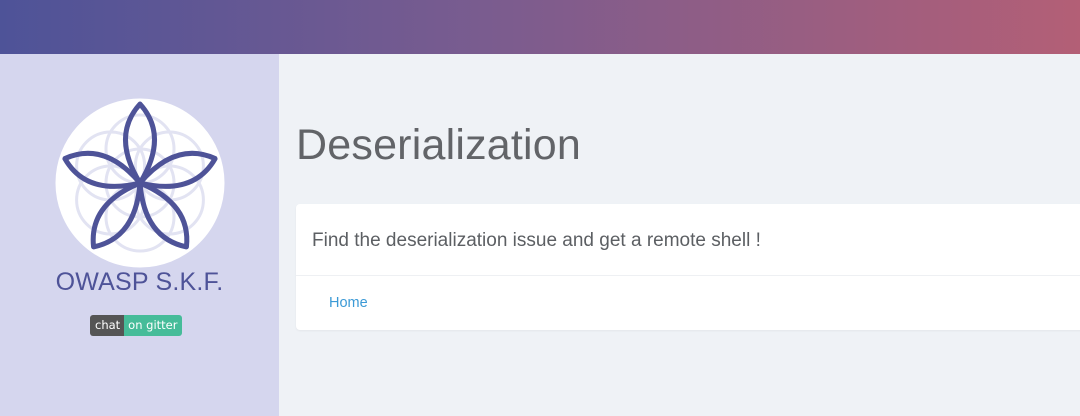 This screenshot has width=1080, height=416. What do you see at coordinates (348, 303) in the screenshot?
I see `home-link: Home` at bounding box center [348, 303].